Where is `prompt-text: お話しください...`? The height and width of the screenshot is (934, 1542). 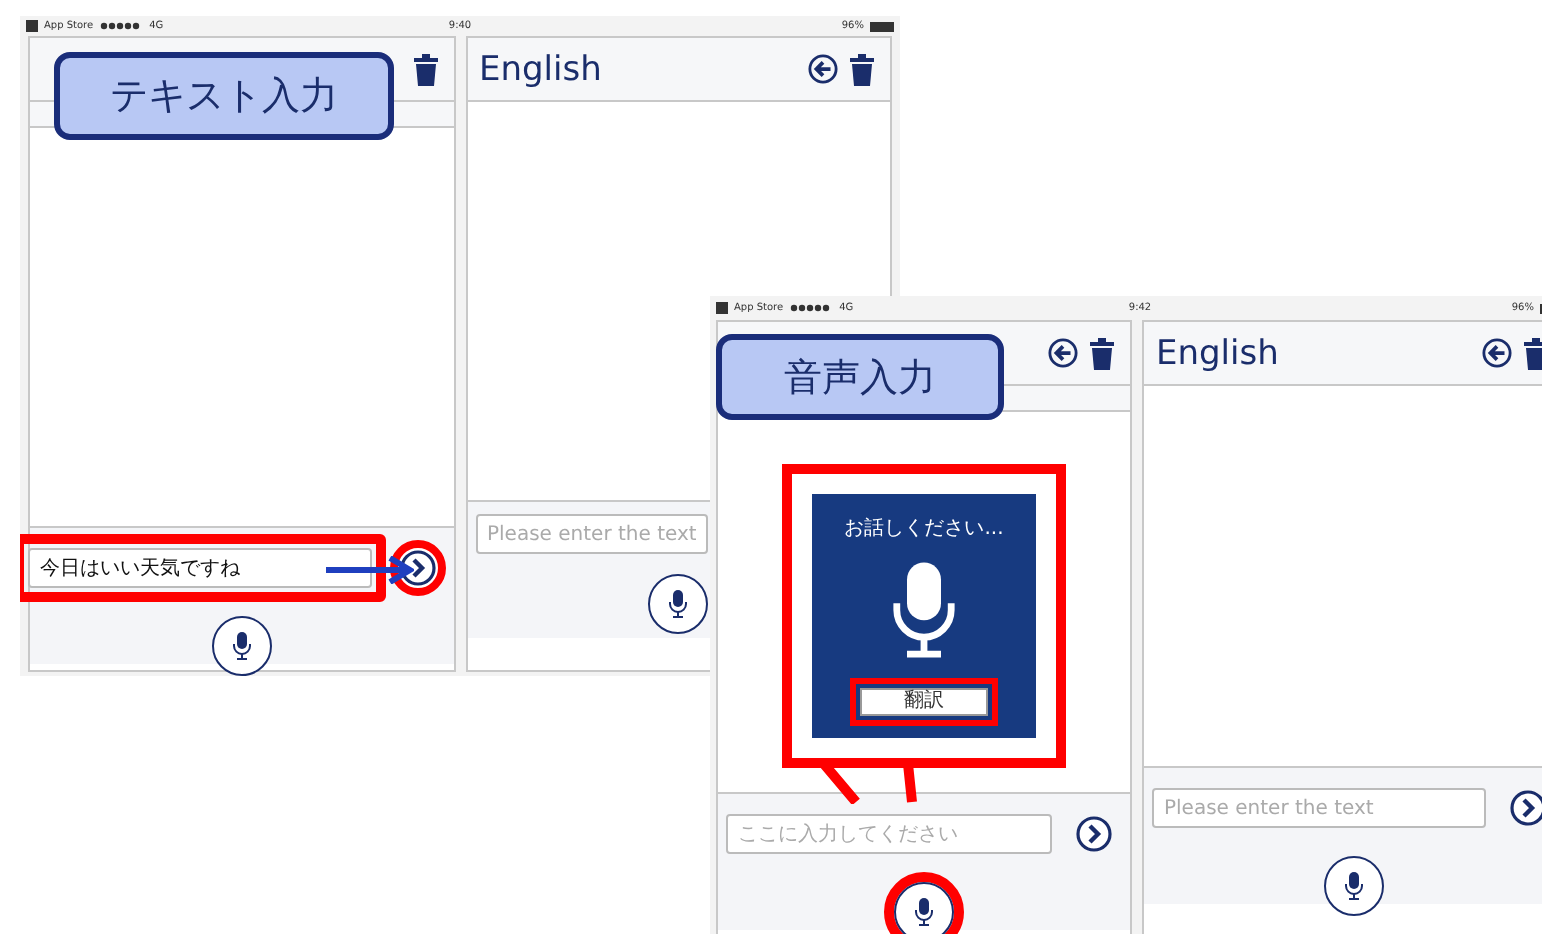
prompt-text: お話しください... is located at coordinates (924, 528).